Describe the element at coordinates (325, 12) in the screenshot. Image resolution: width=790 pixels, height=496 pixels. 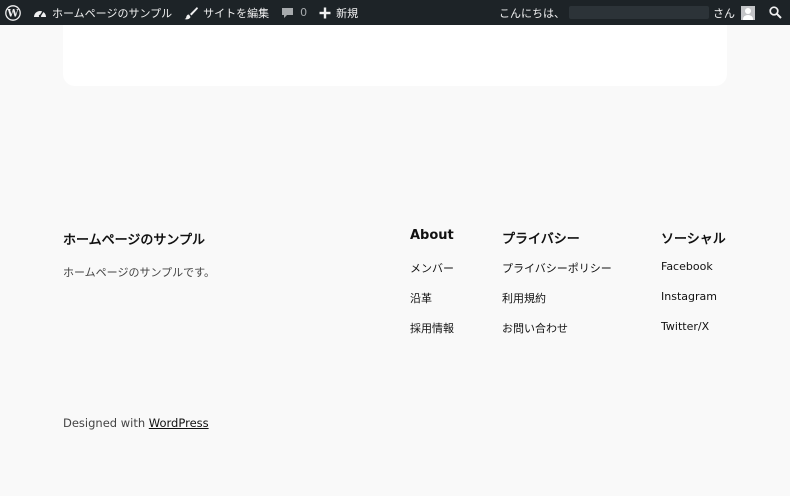
I see `plus-icon` at that location.